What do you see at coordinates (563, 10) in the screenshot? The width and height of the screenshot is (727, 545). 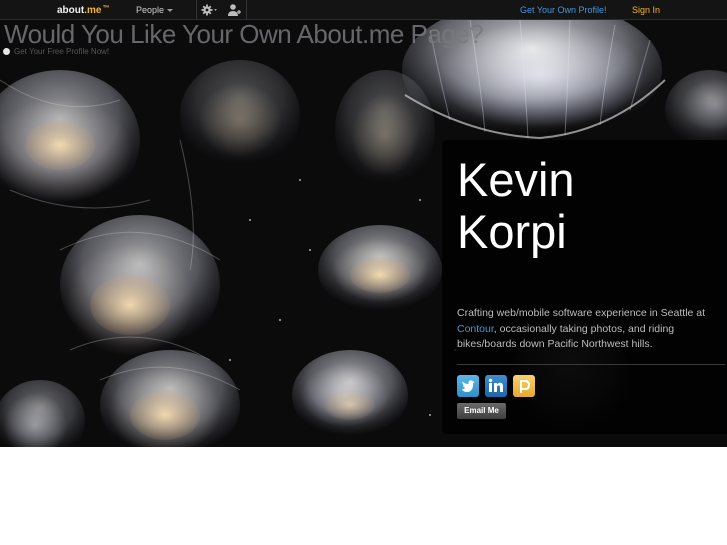 I see `get-profile-link: Get Your Own Profile!` at bounding box center [563, 10].